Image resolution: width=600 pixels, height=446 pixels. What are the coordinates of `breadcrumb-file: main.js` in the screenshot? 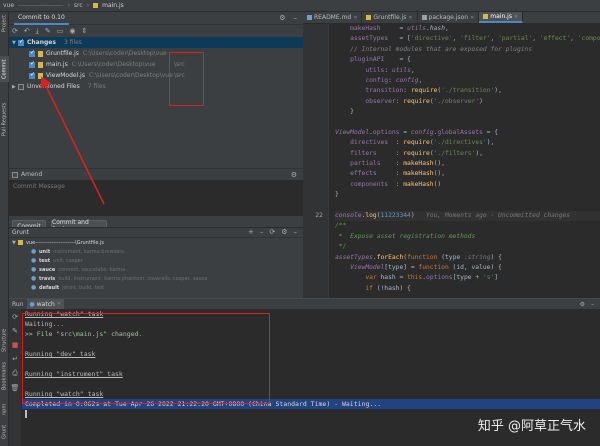 It's located at (113, 5).